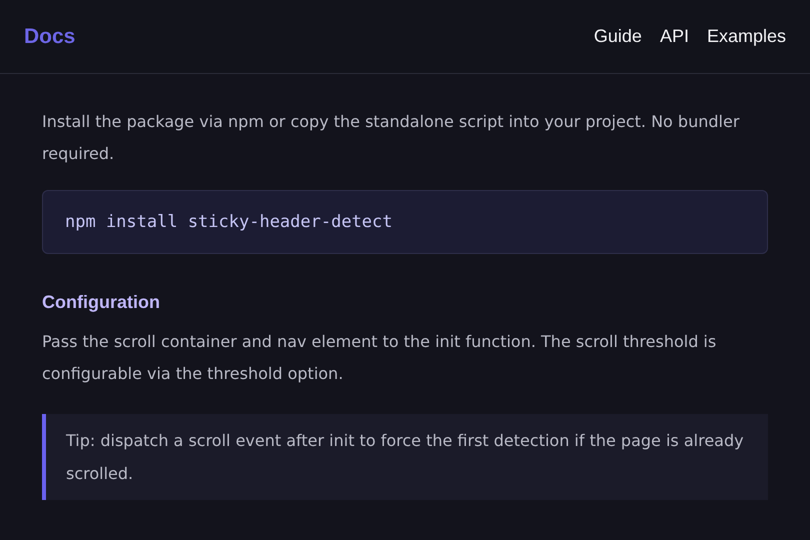  I want to click on nav-link: API, so click(674, 36).